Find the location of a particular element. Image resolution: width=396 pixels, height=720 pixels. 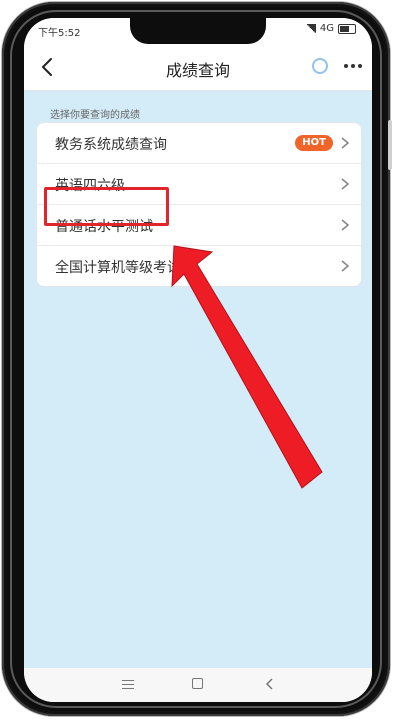

signal-icon is located at coordinates (310, 28).